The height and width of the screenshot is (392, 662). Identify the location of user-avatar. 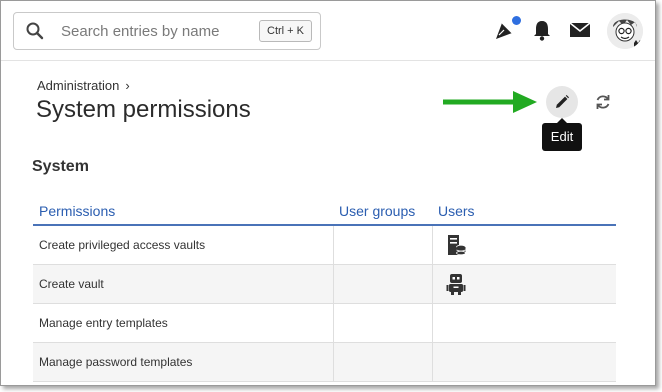
(625, 31).